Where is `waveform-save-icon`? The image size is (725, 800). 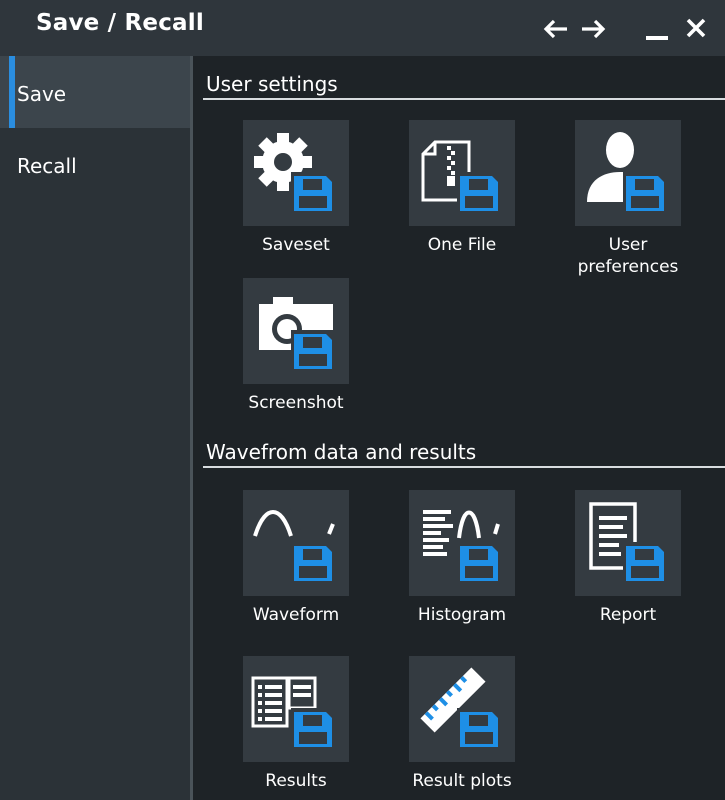 waveform-save-icon is located at coordinates (294, 546).